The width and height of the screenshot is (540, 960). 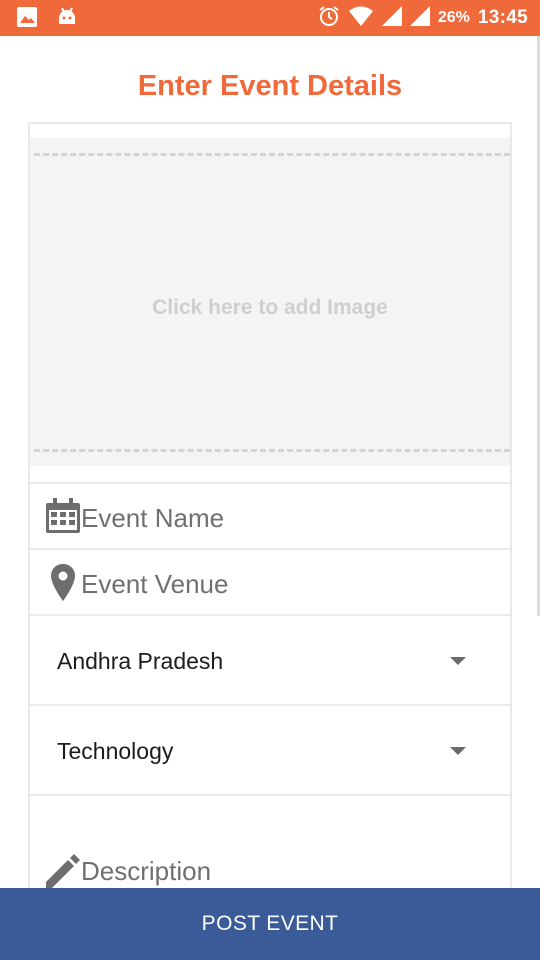 What do you see at coordinates (270, 842) in the screenshot?
I see `description-field: Description` at bounding box center [270, 842].